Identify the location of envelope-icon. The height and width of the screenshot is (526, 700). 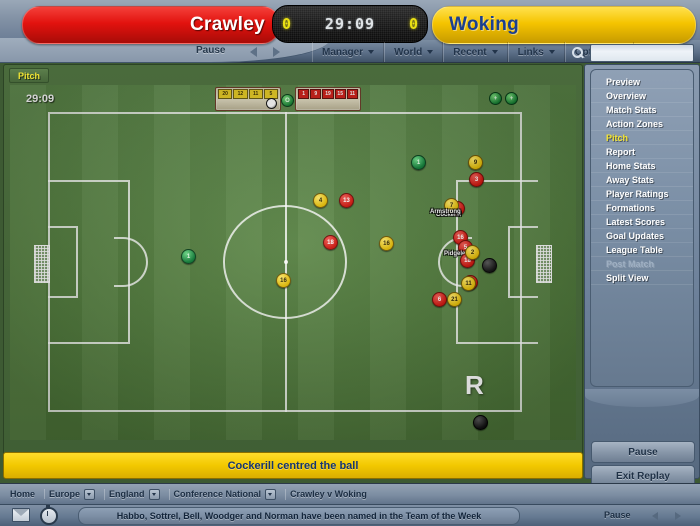
(21, 515).